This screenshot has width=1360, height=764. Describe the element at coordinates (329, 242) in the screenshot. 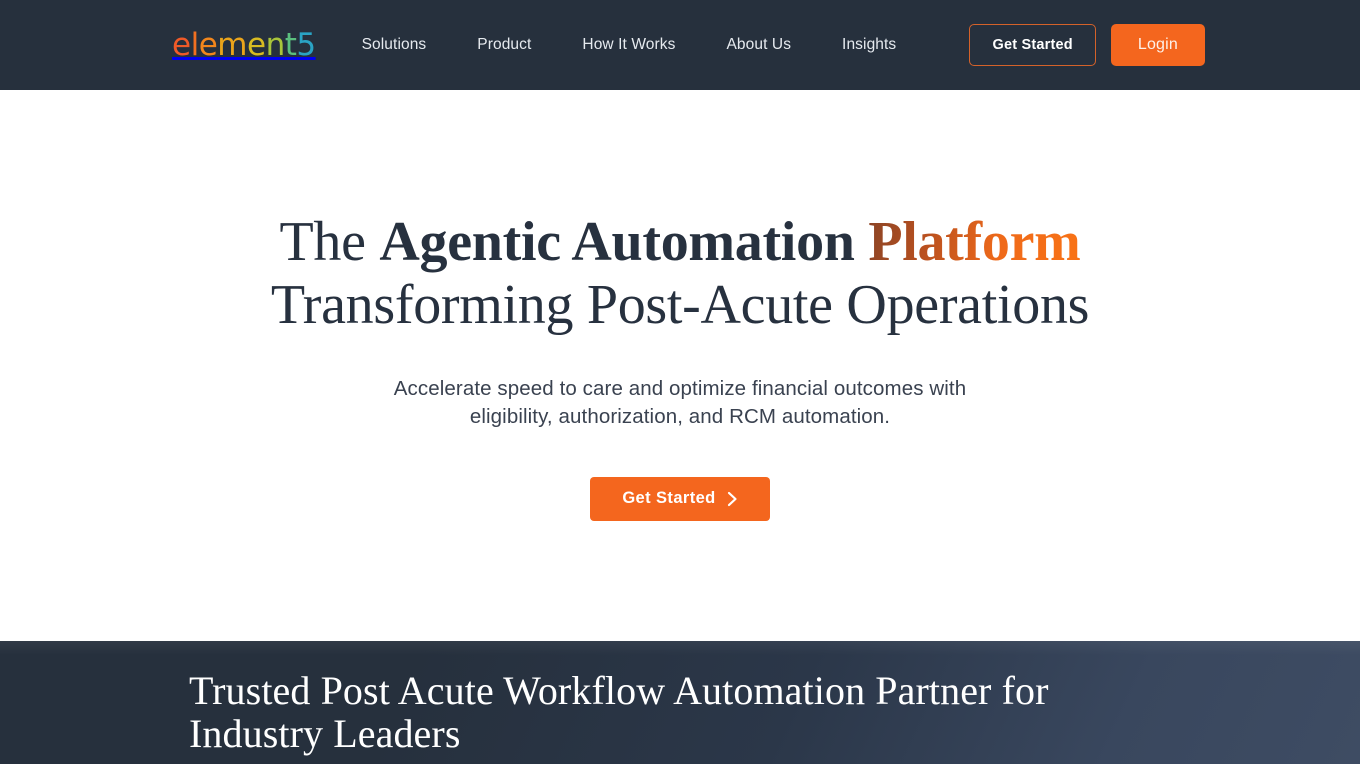

I see `hero-title-part1: The` at that location.